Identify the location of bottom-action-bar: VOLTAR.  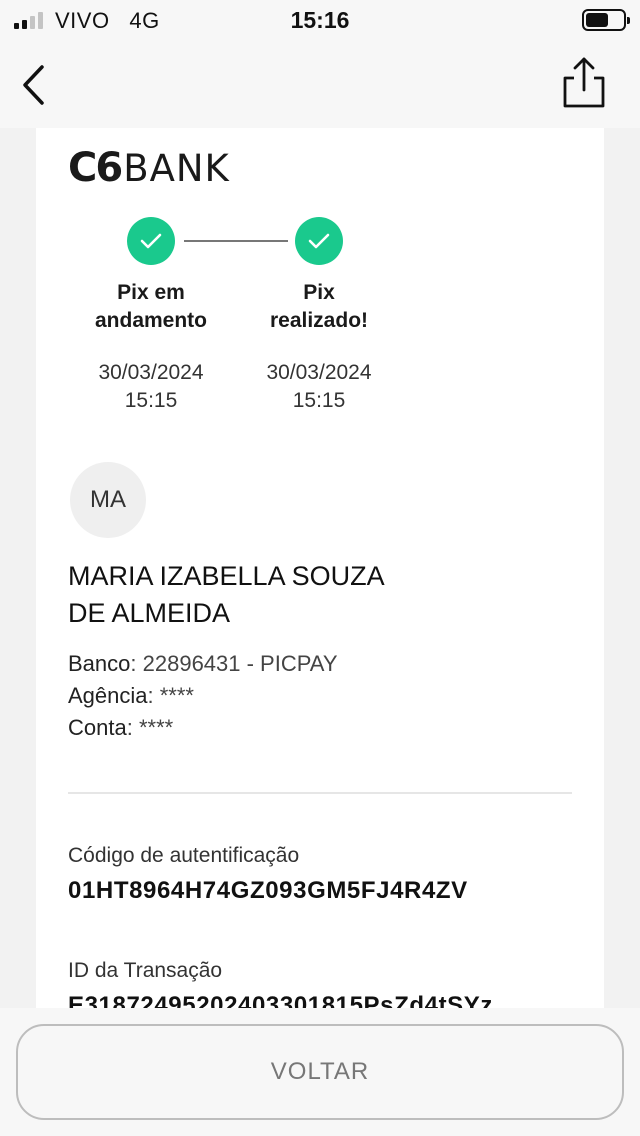
(320, 1072).